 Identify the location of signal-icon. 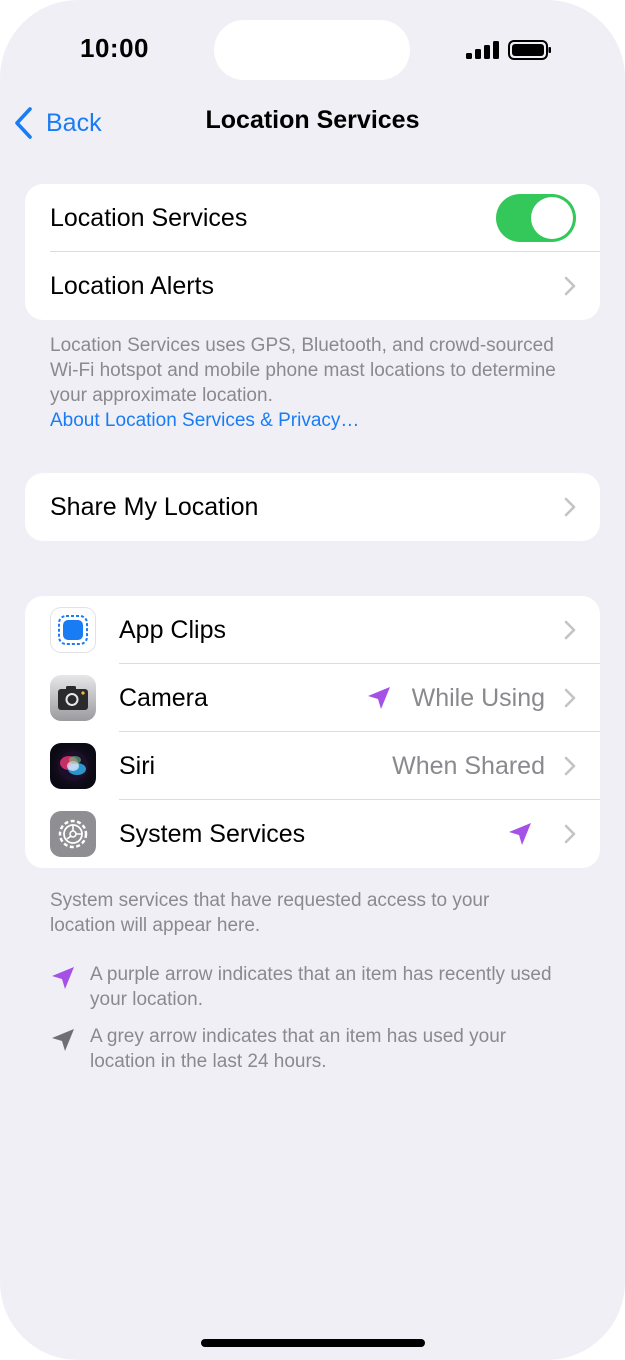
(482, 50).